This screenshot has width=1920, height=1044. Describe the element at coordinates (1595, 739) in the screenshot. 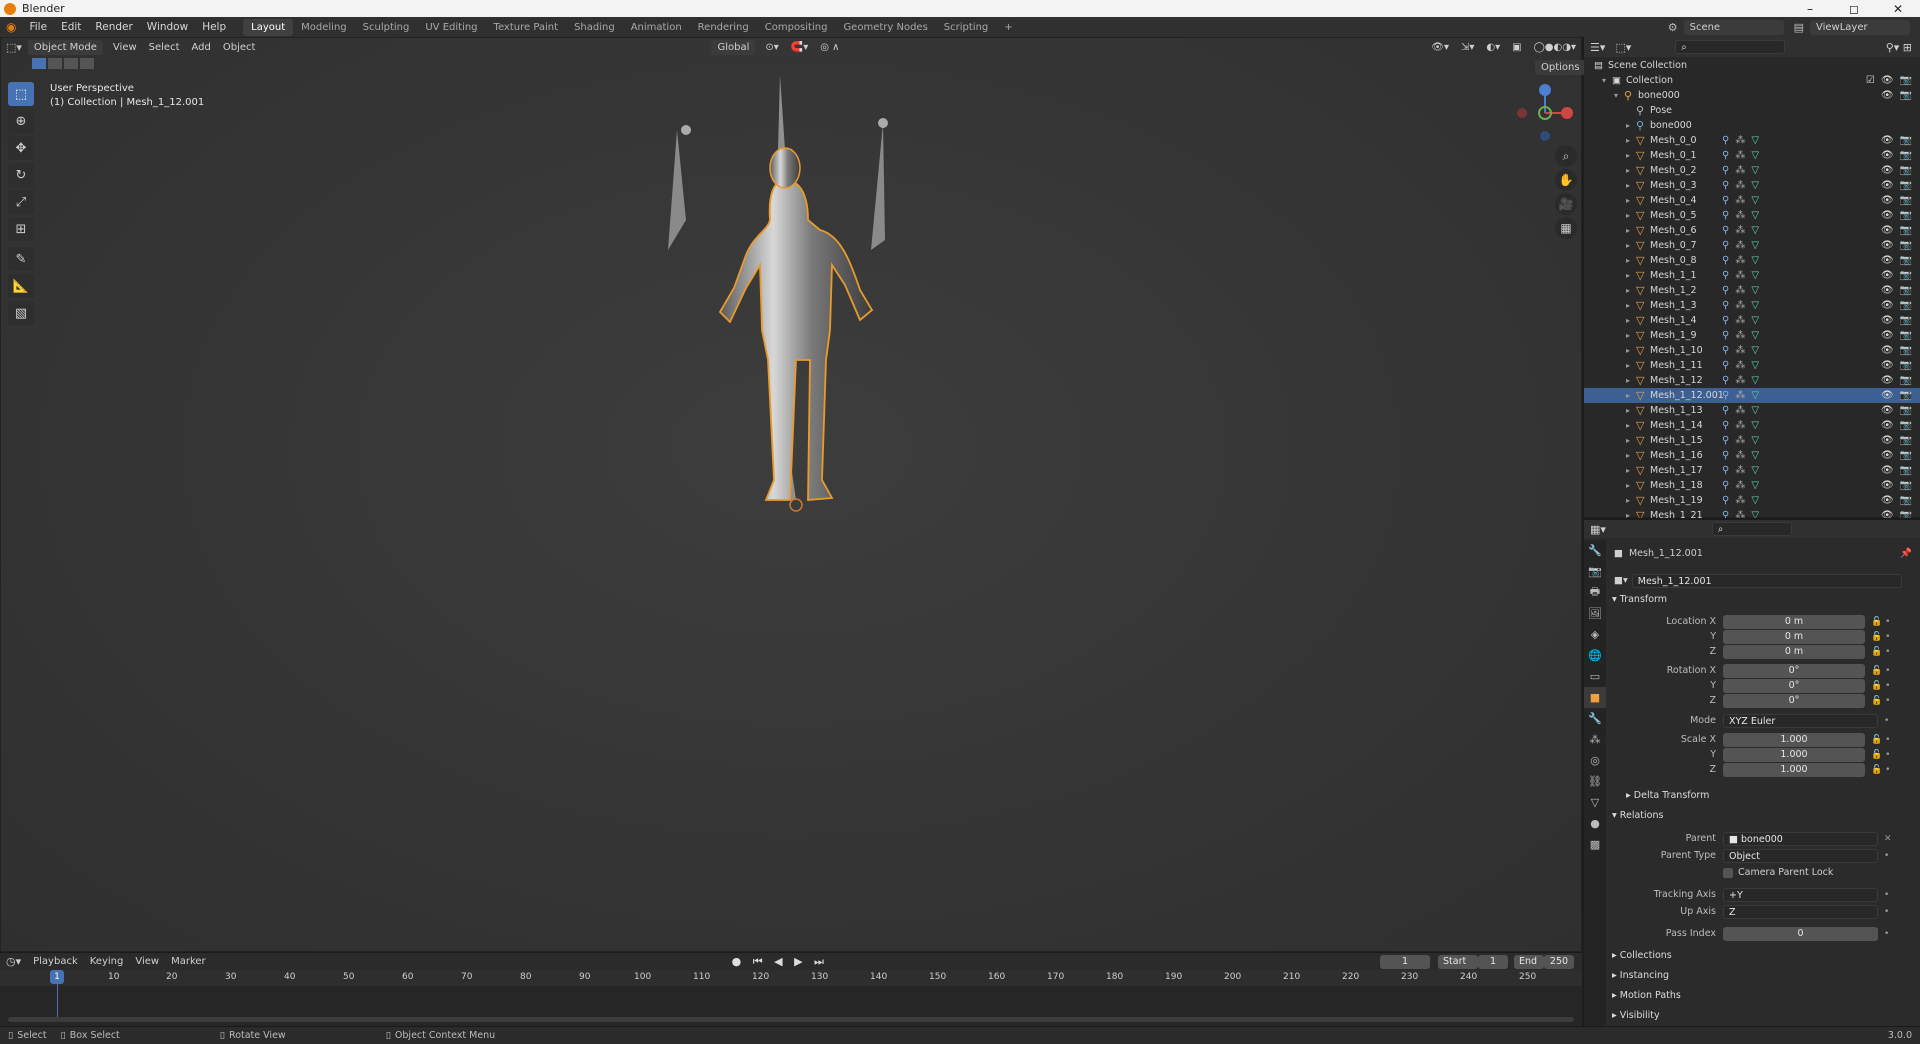

I see `particles-tab-icon: ⁂` at that location.